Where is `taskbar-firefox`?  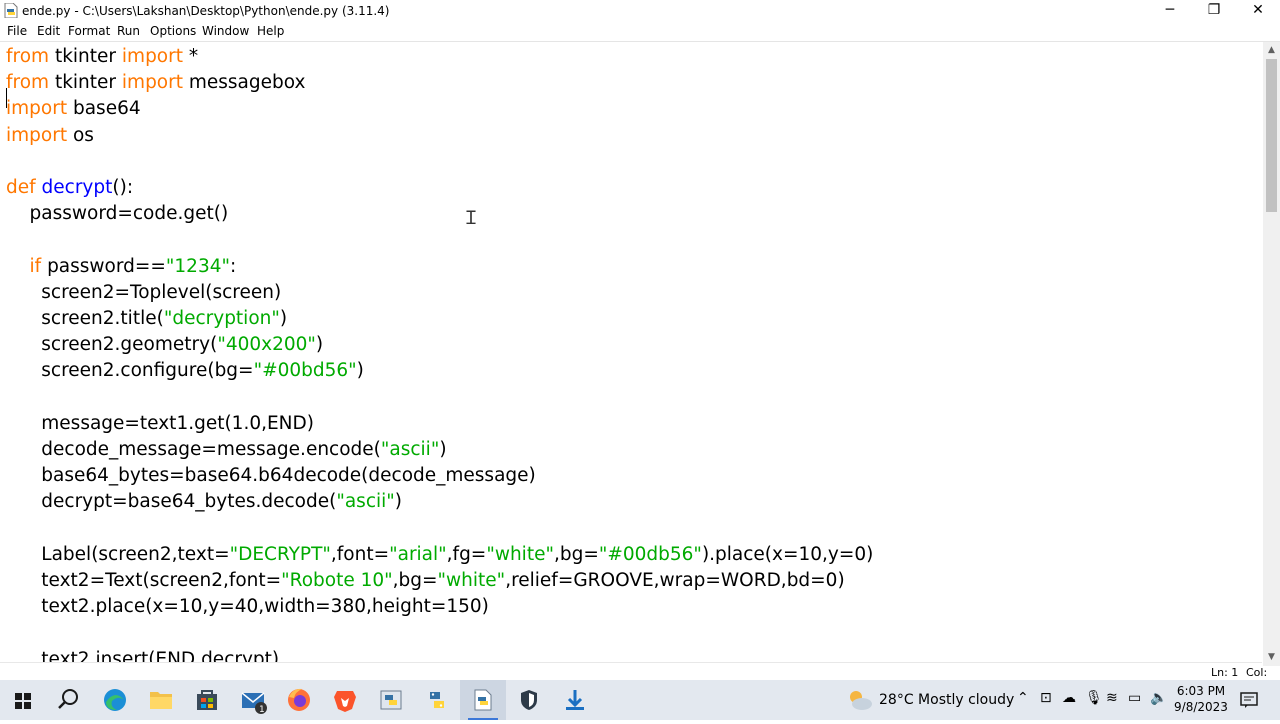 taskbar-firefox is located at coordinates (299, 700).